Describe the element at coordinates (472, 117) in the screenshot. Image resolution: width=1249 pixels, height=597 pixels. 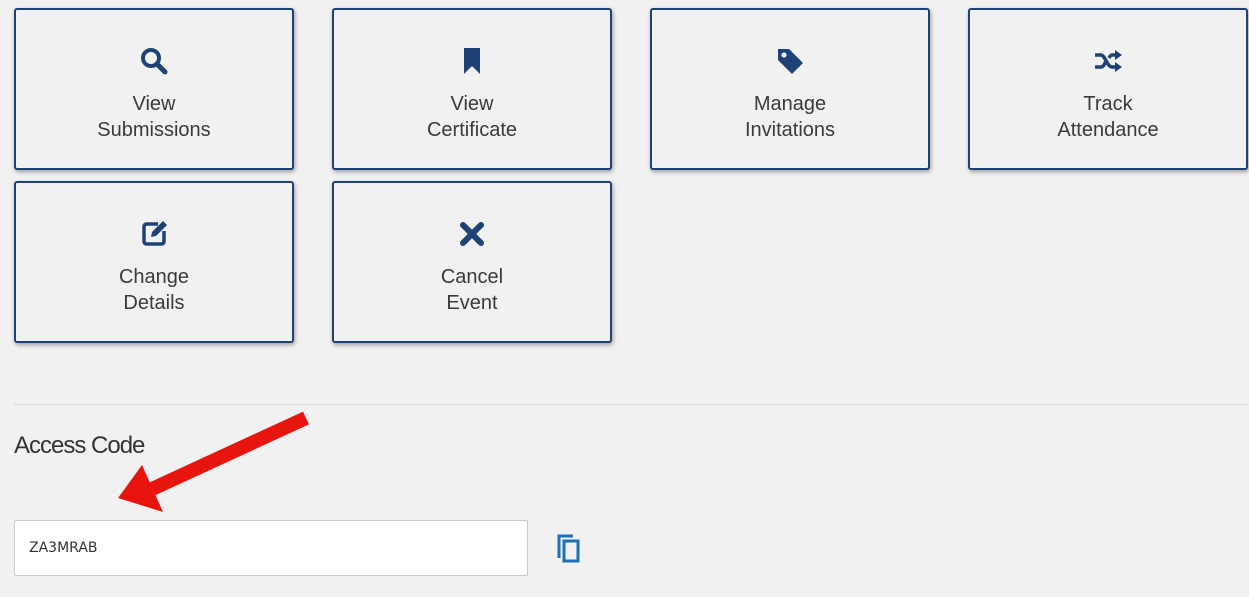
I see `view-certificate-label: View Certificate` at that location.